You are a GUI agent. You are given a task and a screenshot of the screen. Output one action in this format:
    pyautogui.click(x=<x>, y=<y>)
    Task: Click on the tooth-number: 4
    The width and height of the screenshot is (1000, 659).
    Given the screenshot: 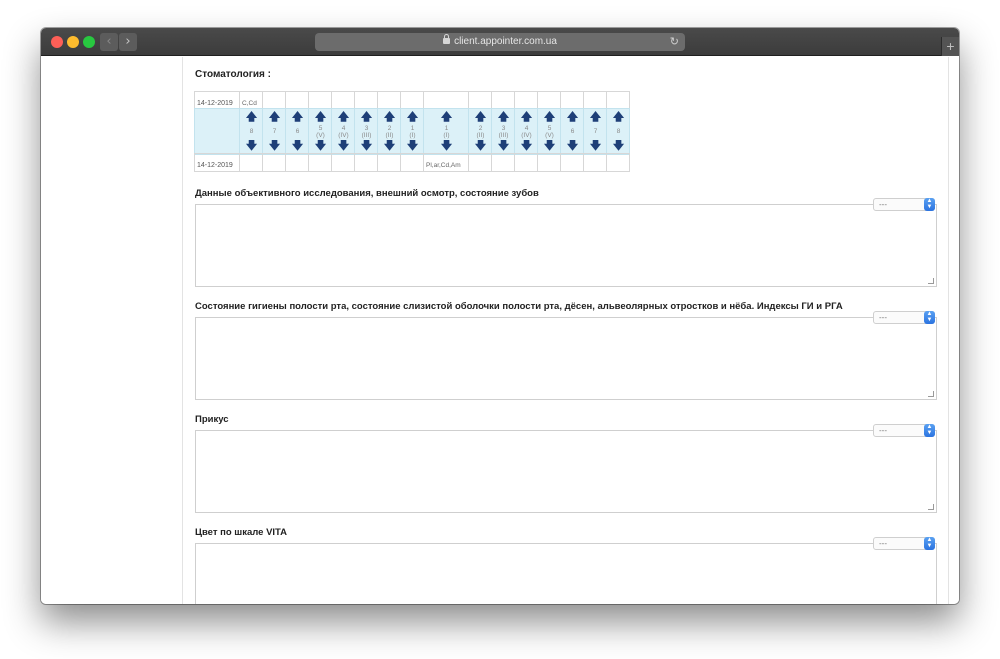 What is the action you would take?
    pyautogui.click(x=526, y=128)
    